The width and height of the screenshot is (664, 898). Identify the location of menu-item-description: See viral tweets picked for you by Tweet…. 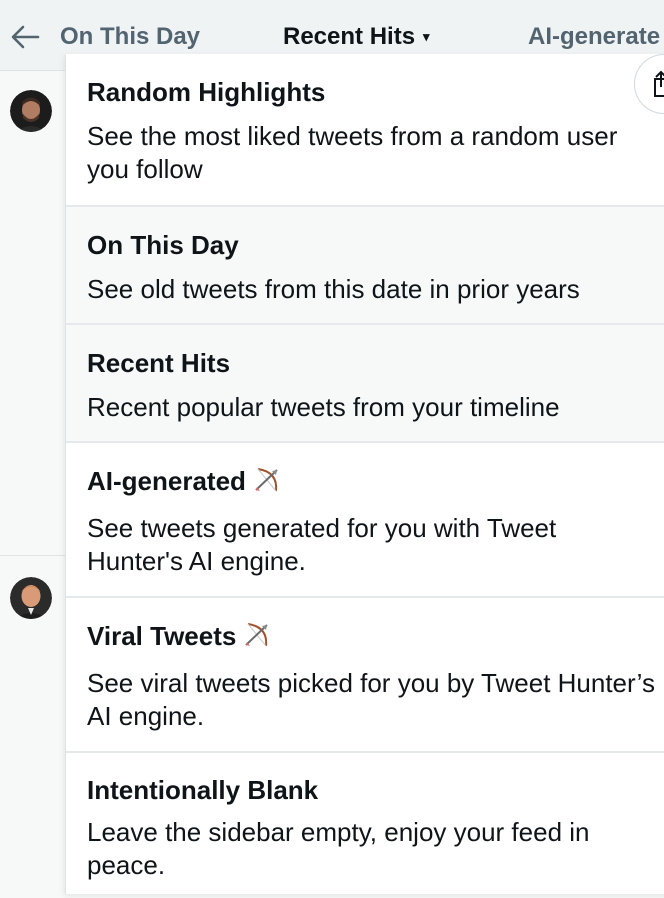
(371, 699).